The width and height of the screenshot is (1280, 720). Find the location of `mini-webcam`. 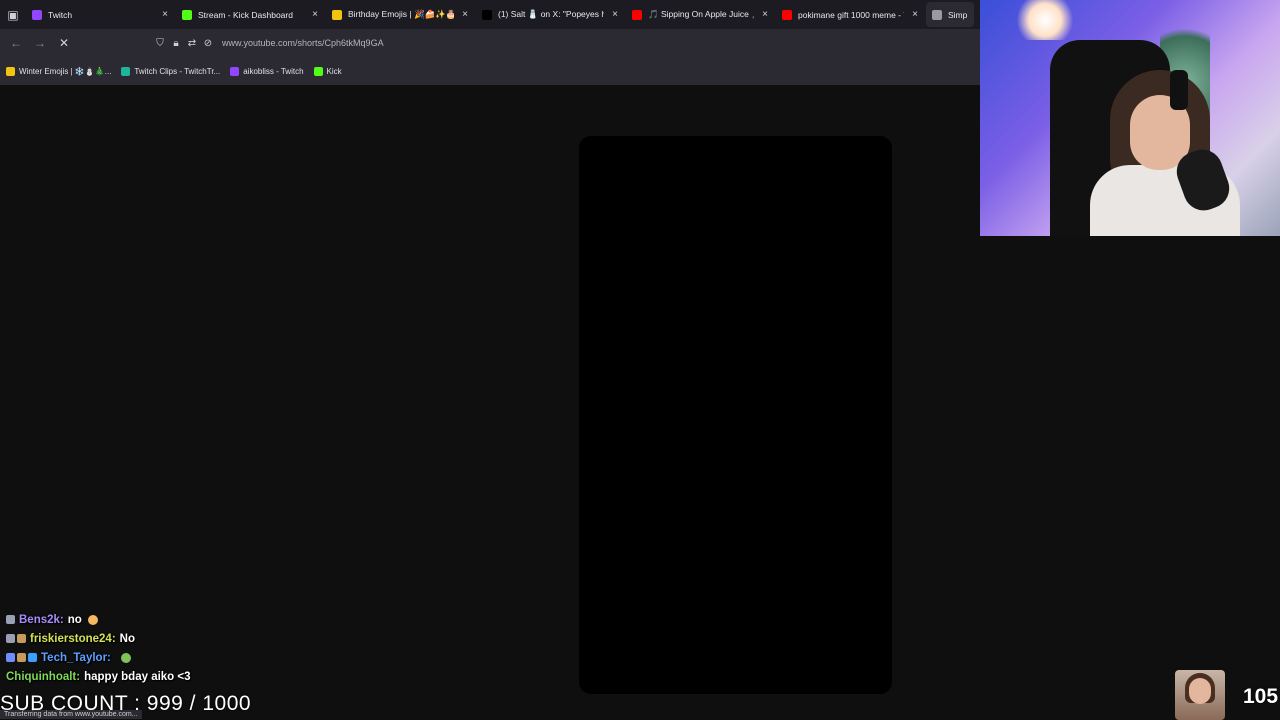

mini-webcam is located at coordinates (1200, 695).